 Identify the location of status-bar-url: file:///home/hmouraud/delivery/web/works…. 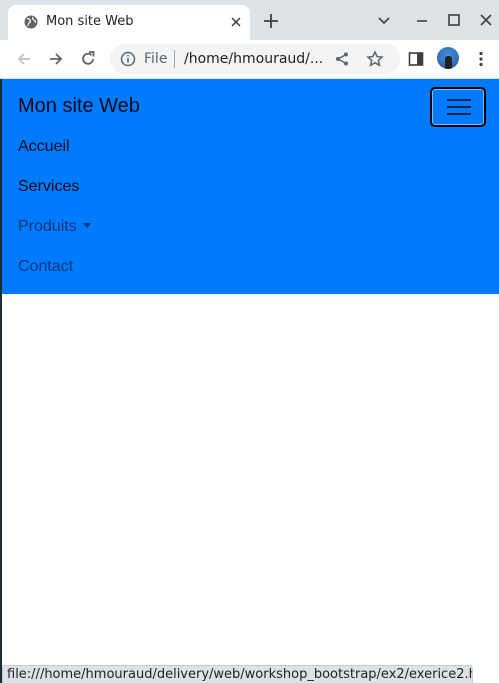
(237, 674).